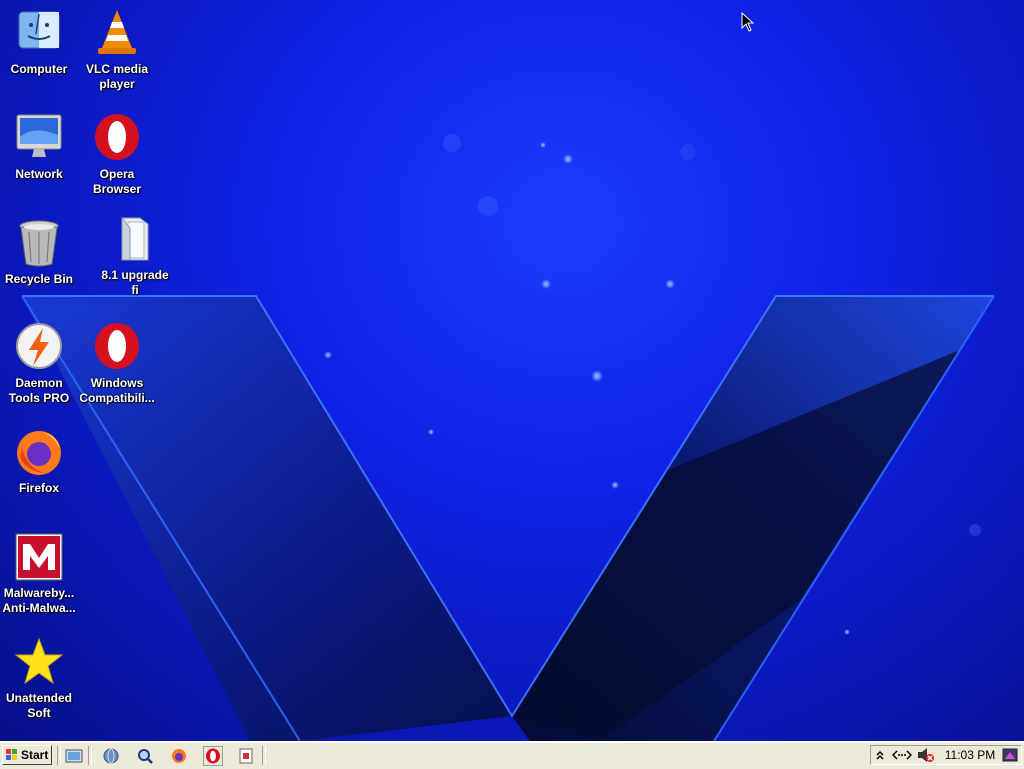 The width and height of the screenshot is (1024, 769). Describe the element at coordinates (11, 754) in the screenshot. I see `windows-logo-icon` at that location.